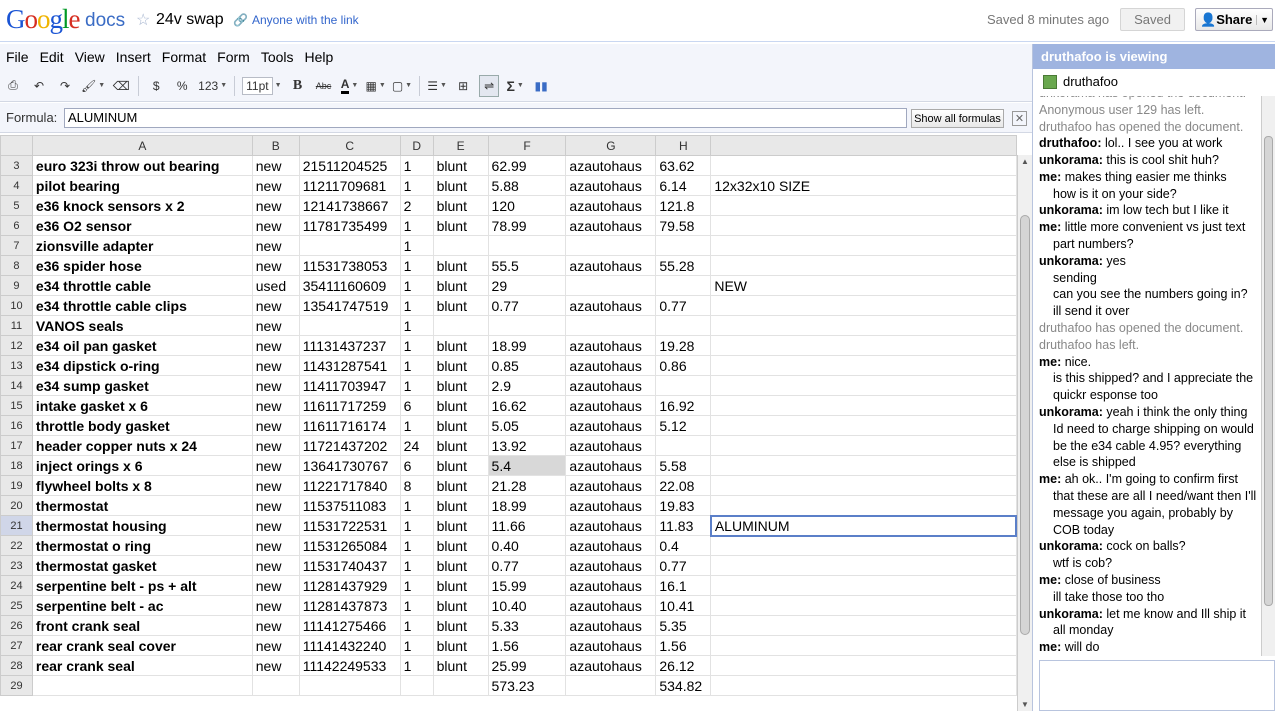 Image resolution: width=1275 pixels, height=711 pixels. I want to click on row-number: 28, so click(16, 665).